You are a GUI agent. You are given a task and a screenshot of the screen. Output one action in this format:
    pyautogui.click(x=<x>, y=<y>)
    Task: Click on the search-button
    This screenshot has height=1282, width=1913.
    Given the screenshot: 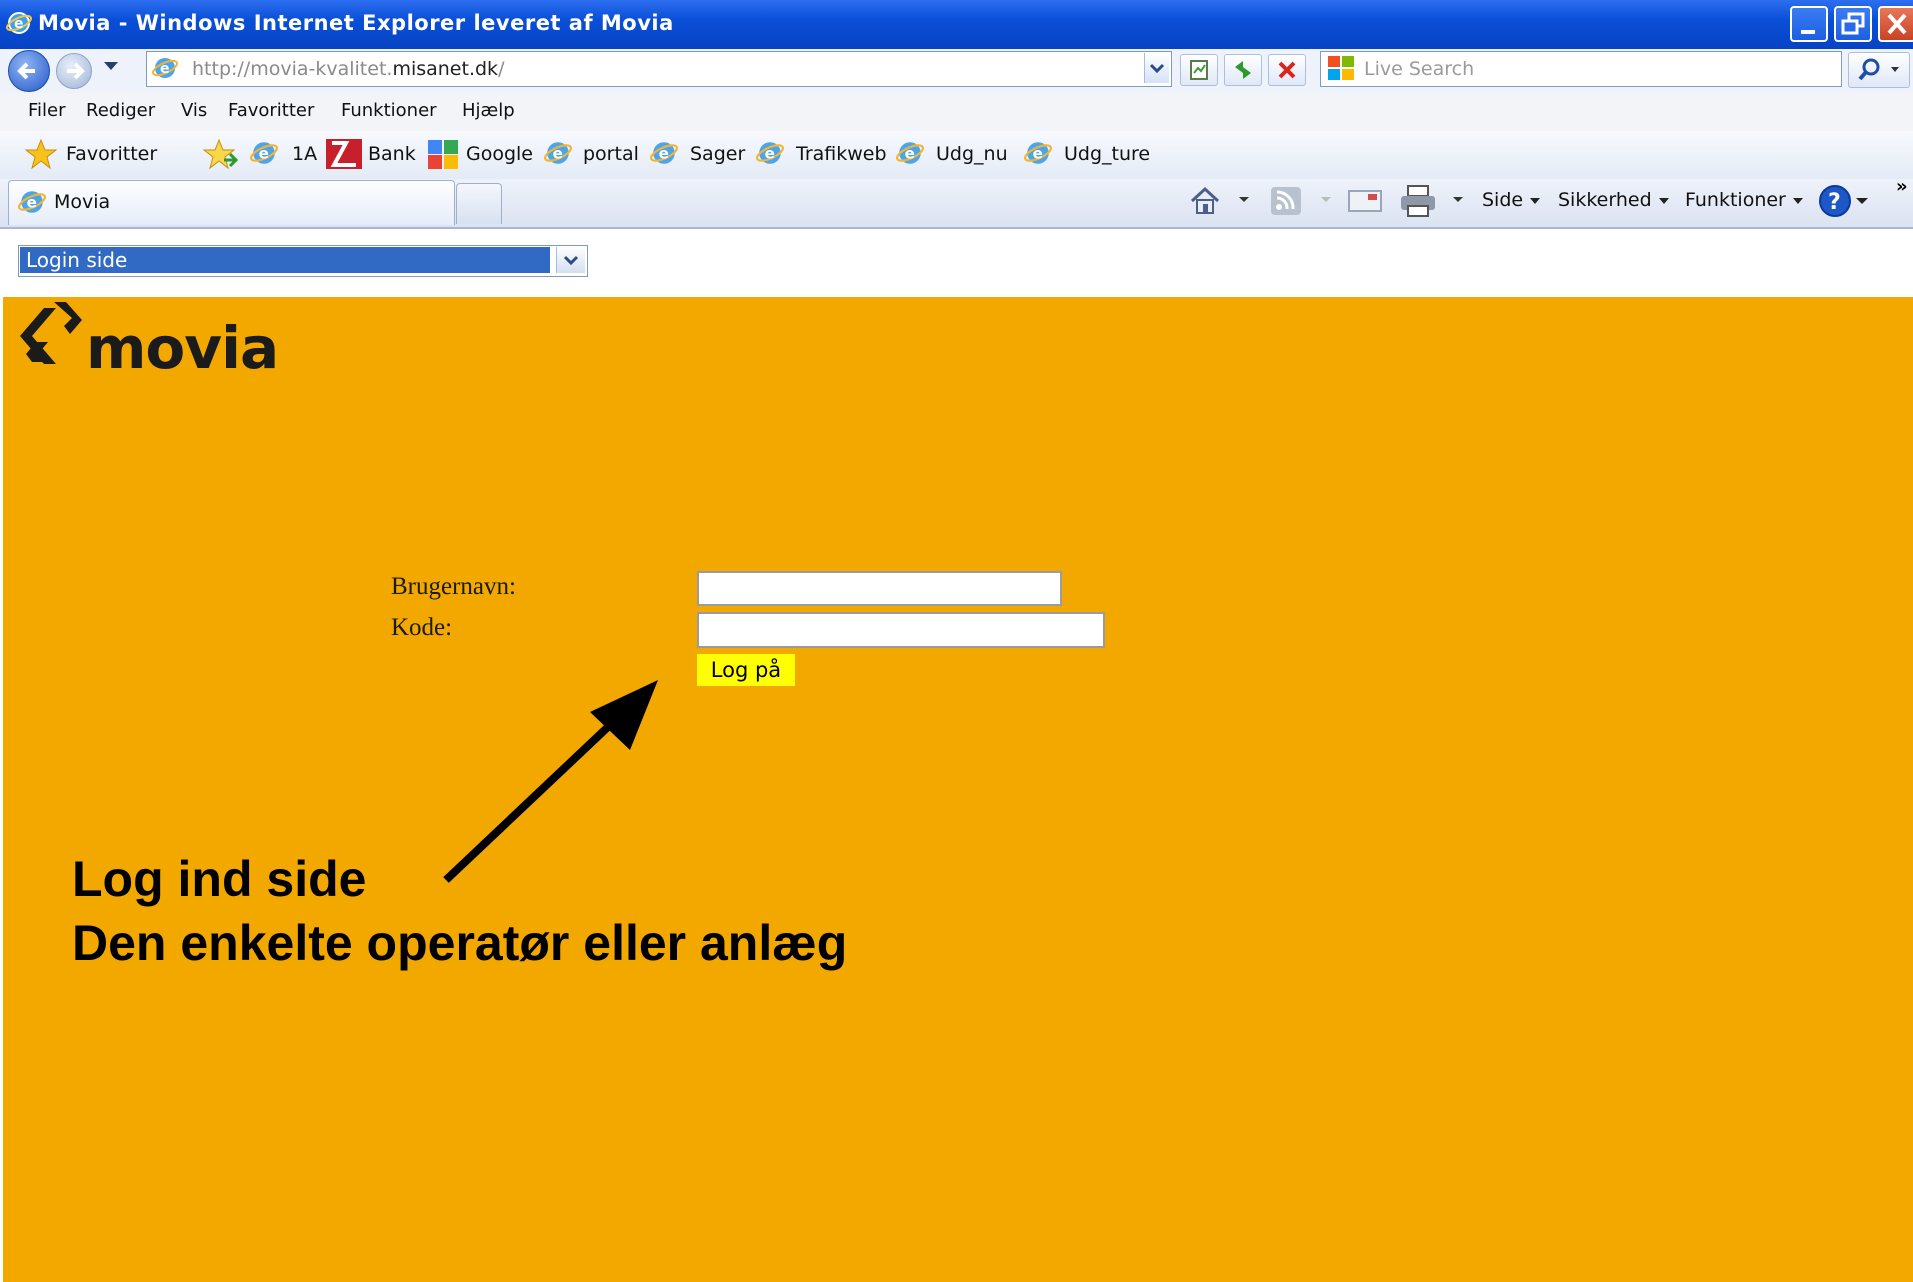 What is the action you would take?
    pyautogui.click(x=1879, y=70)
    